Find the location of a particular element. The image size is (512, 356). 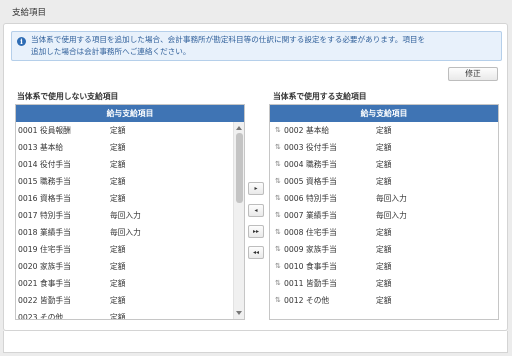

list-item: 0019 住宅手当 定額 is located at coordinates (124, 249).